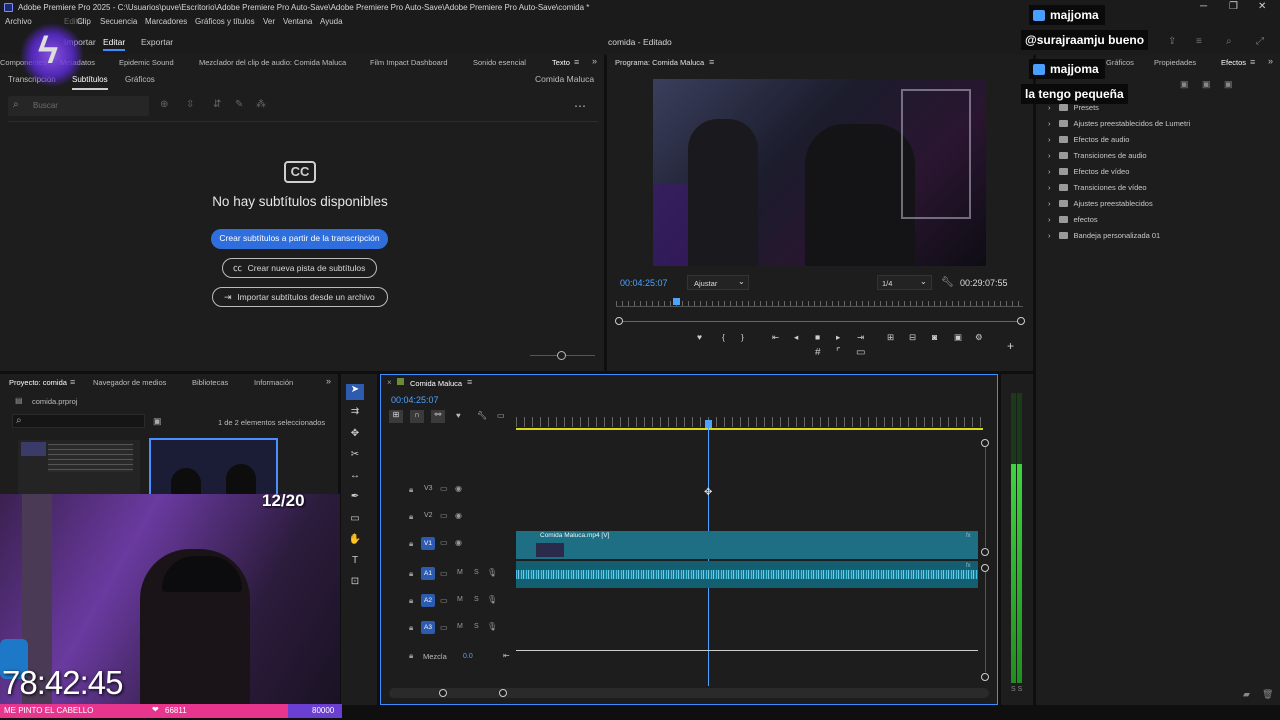  Describe the element at coordinates (140, 79) in the screenshot. I see `subtab-graficos: Gráficos` at that location.